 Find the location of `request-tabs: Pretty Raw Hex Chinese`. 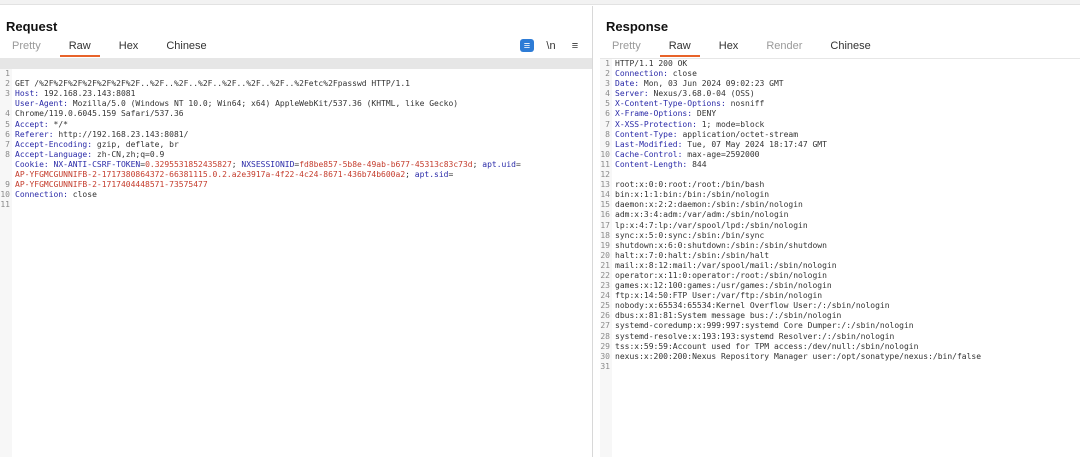

request-tabs: Pretty Raw Hex Chinese is located at coordinates (120, 49).